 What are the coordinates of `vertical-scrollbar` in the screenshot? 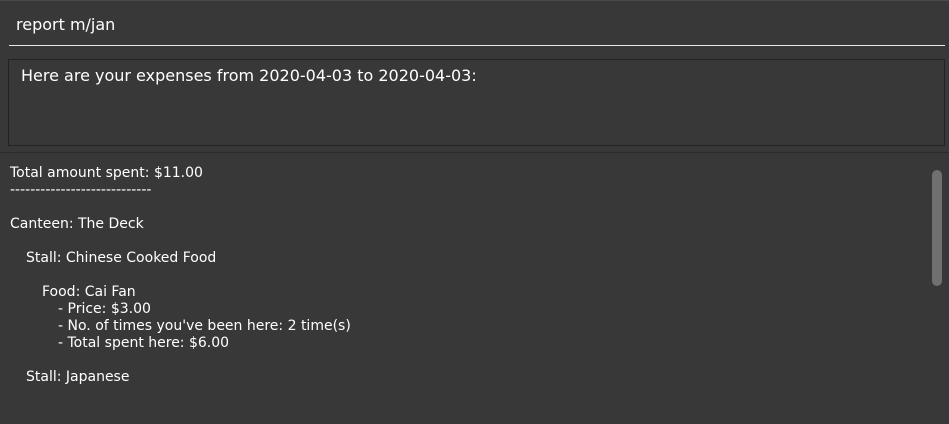 It's located at (937, 296).